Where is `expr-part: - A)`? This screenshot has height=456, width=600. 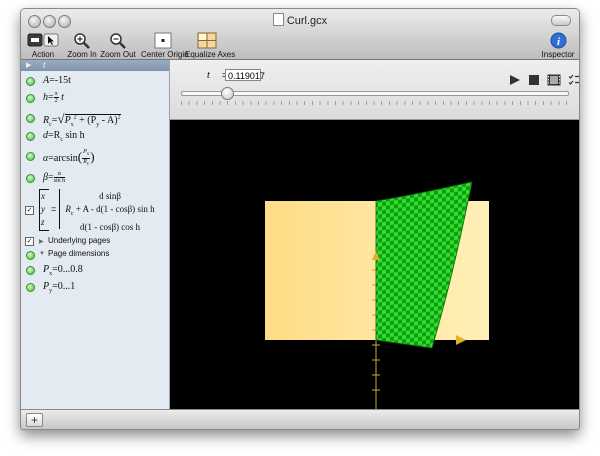 expr-part: - A) is located at coordinates (109, 120).